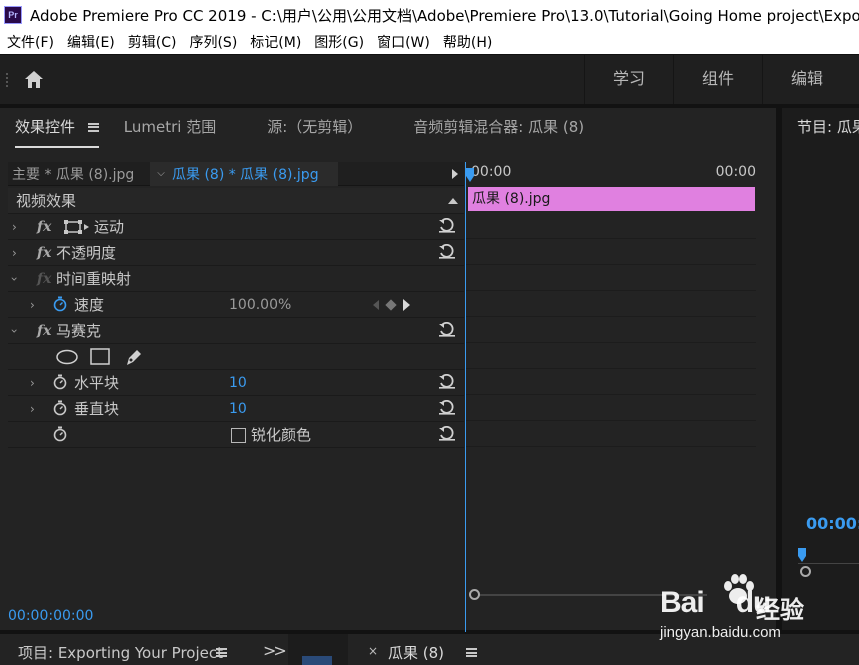 This screenshot has height=665, width=859. I want to click on ellipse-mask-icon, so click(67, 357).